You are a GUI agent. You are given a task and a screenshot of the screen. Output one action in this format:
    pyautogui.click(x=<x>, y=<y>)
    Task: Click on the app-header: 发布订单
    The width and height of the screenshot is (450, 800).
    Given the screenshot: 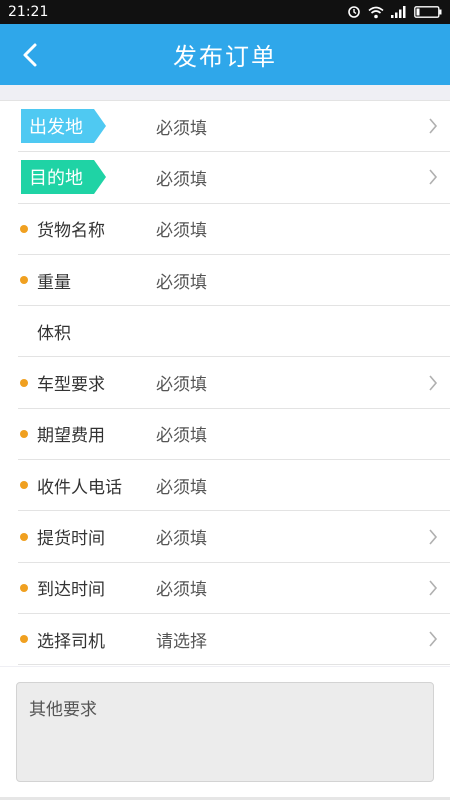 What is the action you would take?
    pyautogui.click(x=225, y=54)
    